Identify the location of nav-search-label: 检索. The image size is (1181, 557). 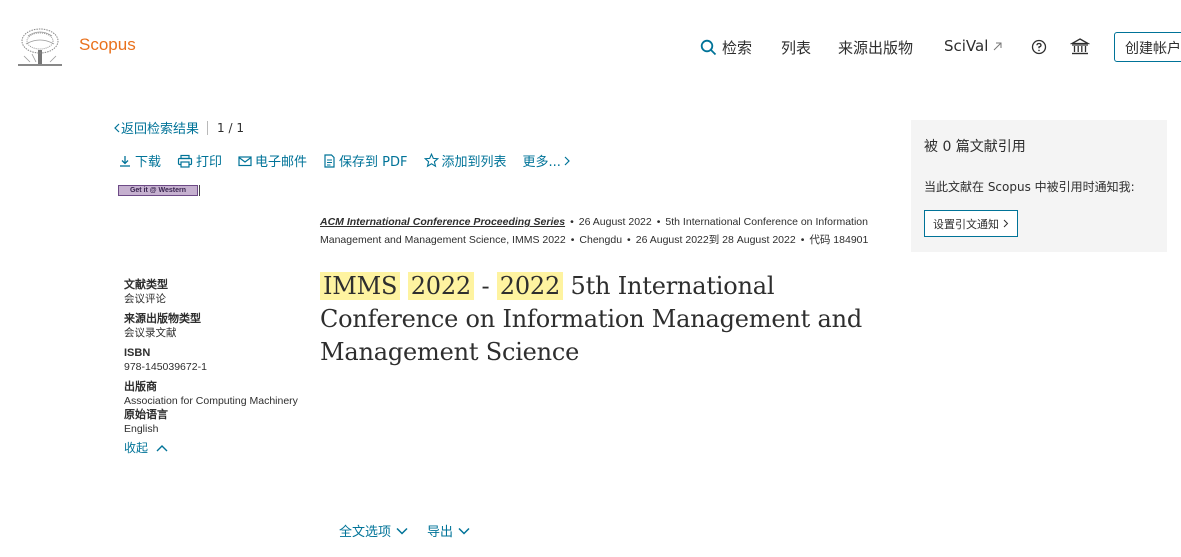
(737, 48).